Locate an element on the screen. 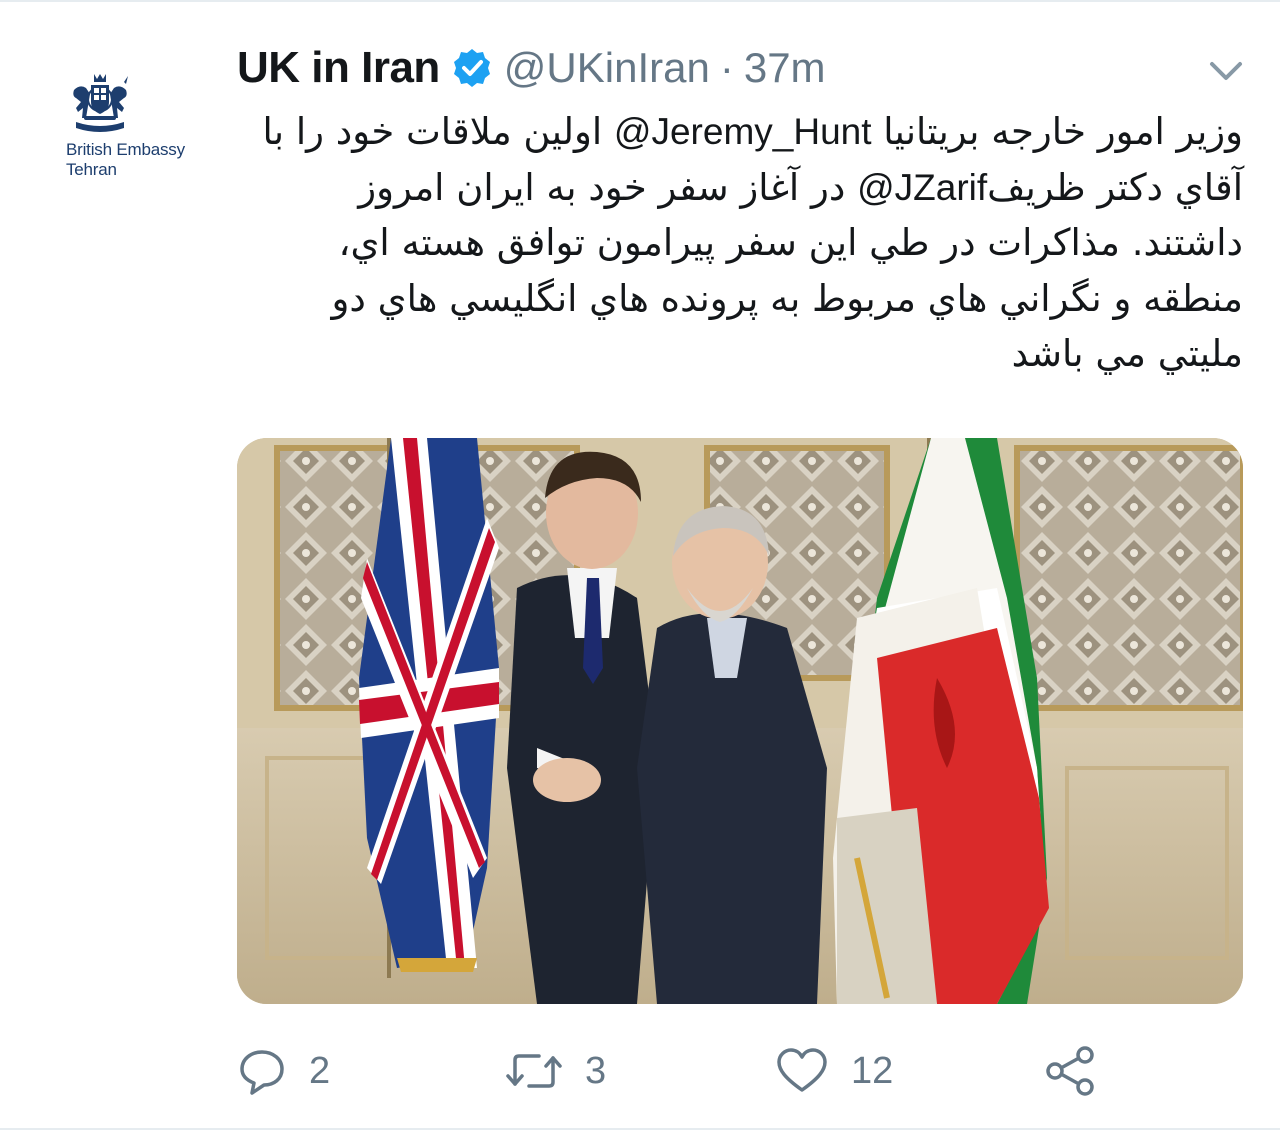  retweet-button: 3 is located at coordinates (555, 1071).